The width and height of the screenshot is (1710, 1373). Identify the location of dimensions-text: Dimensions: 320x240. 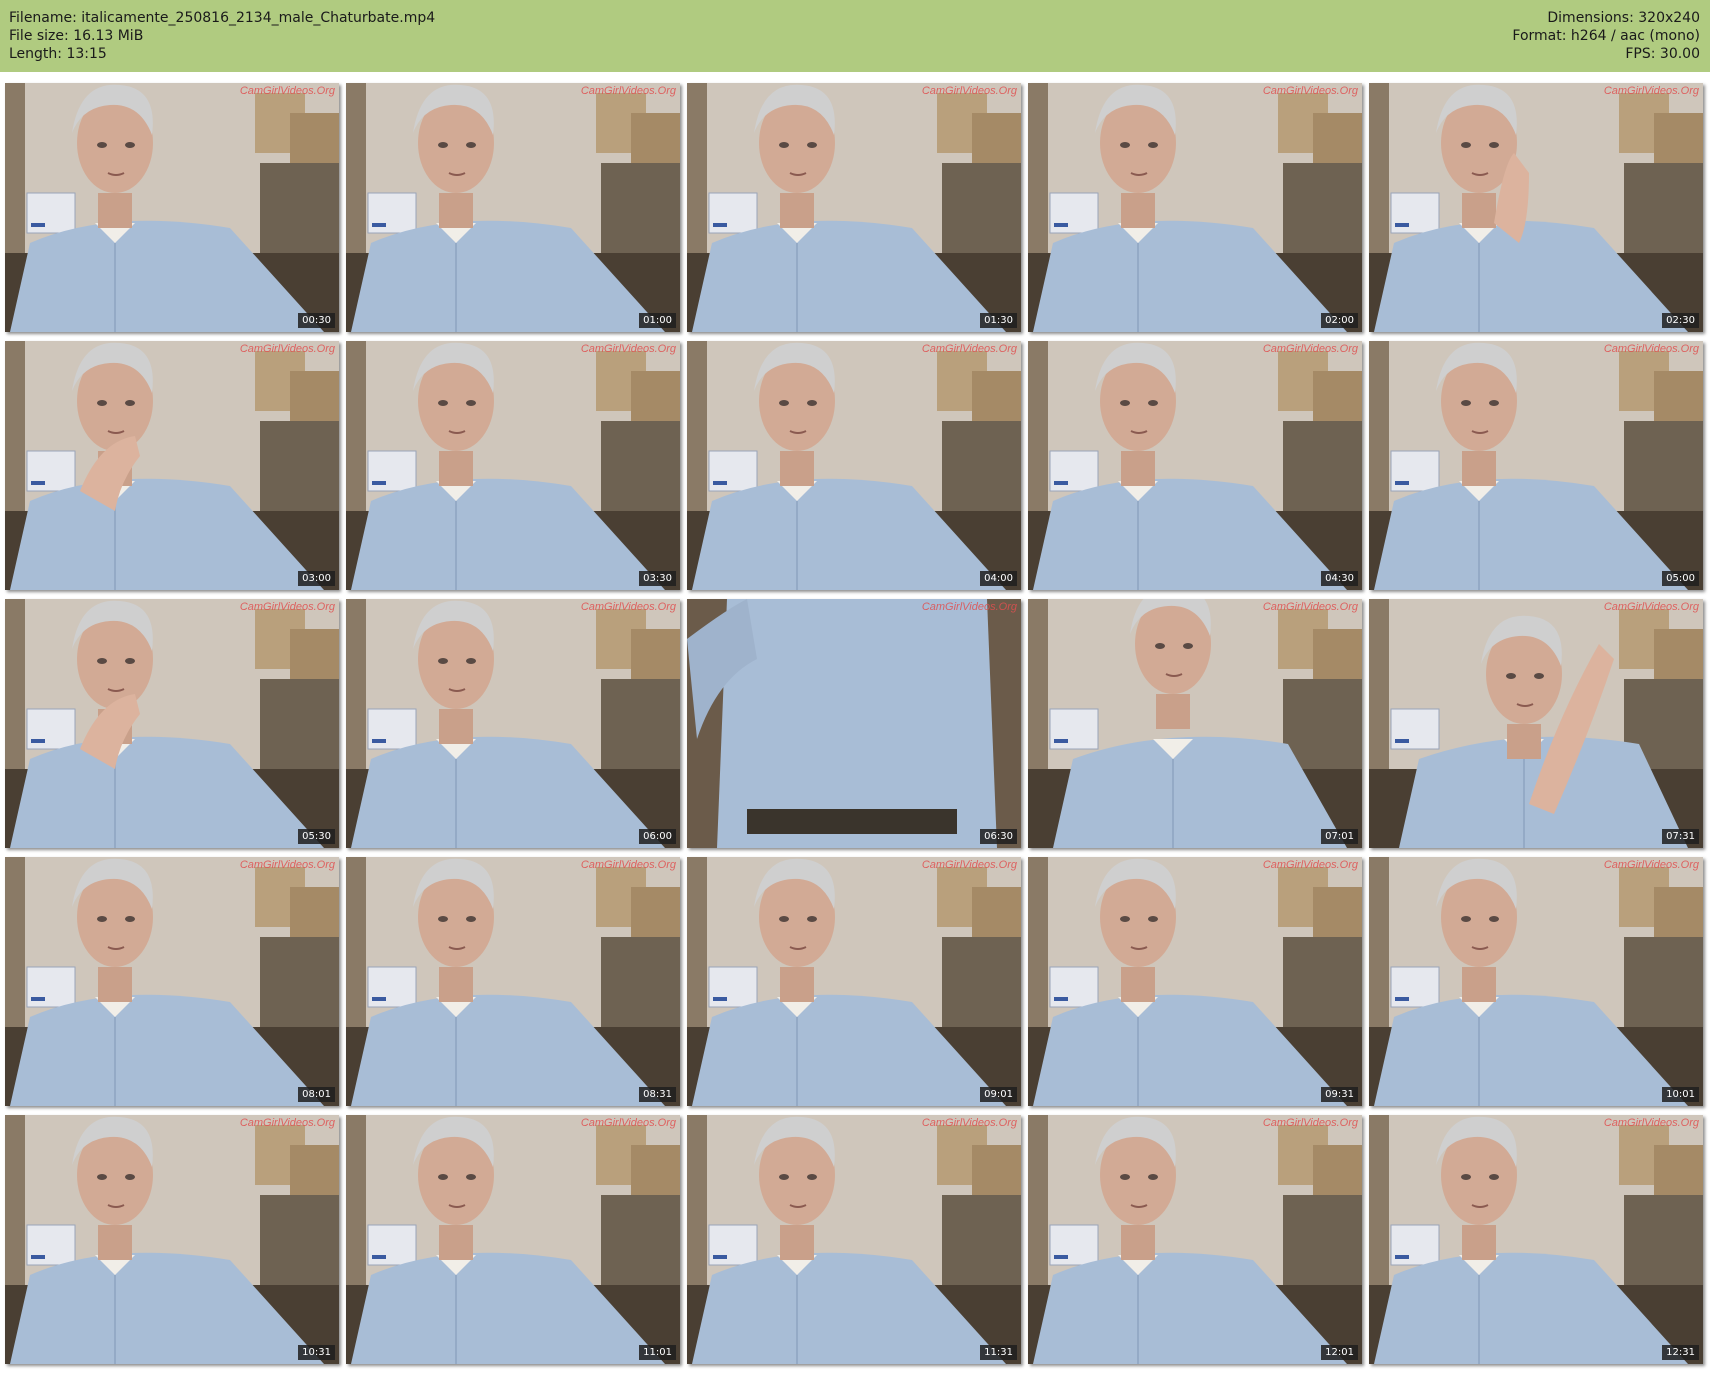
(1623, 18).